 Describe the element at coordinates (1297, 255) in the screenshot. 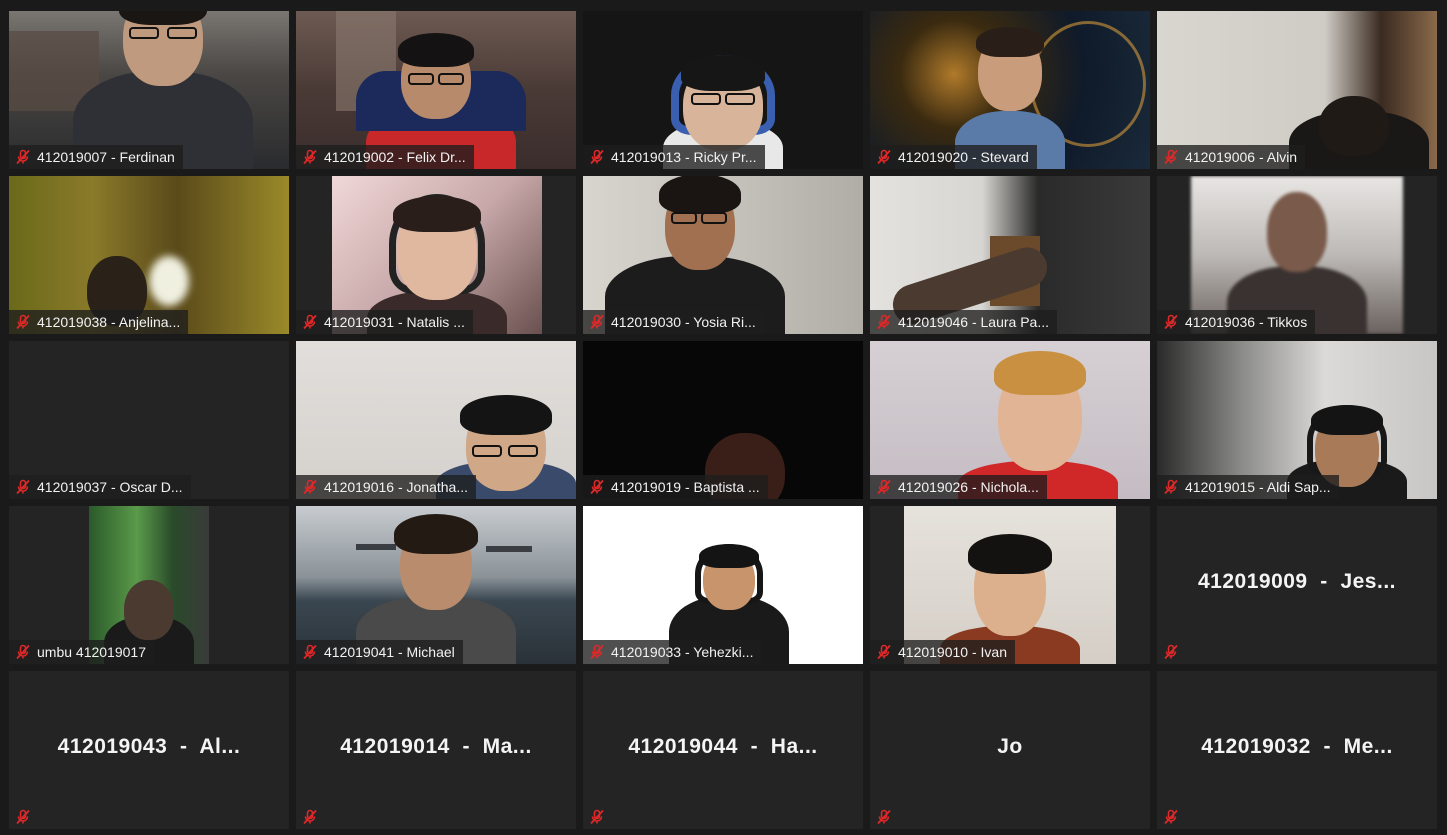

I see `participant-tile: 412019036 - Tikkos` at that location.